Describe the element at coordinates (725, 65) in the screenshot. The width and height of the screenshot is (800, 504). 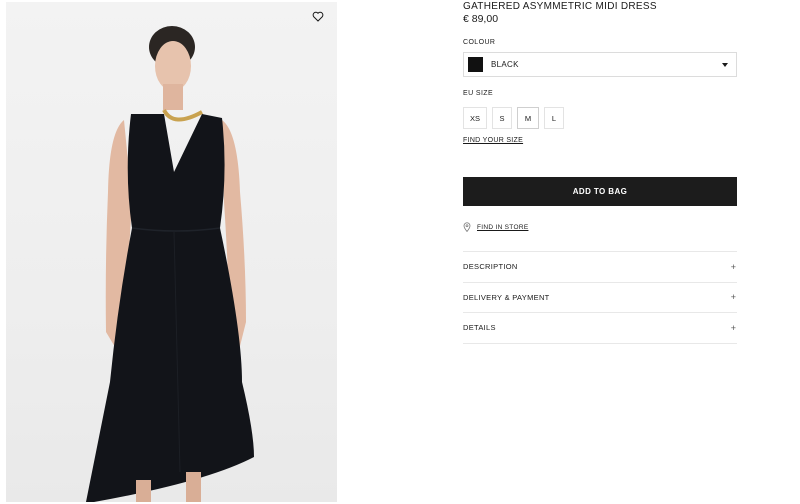
I see `chevron-down-icon` at that location.